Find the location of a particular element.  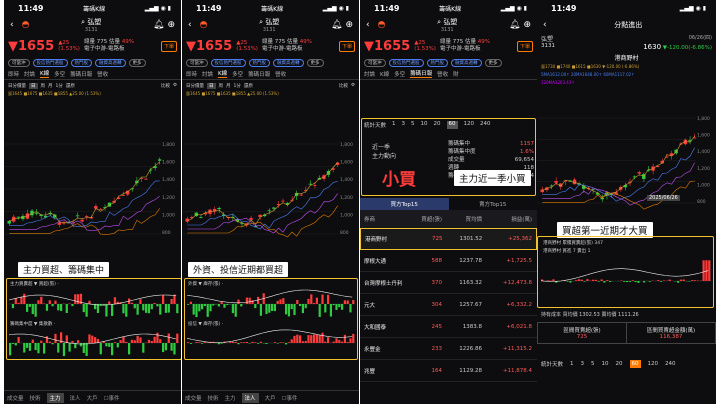

y-tick-label: 1,800 is located at coordinates (346, 145).